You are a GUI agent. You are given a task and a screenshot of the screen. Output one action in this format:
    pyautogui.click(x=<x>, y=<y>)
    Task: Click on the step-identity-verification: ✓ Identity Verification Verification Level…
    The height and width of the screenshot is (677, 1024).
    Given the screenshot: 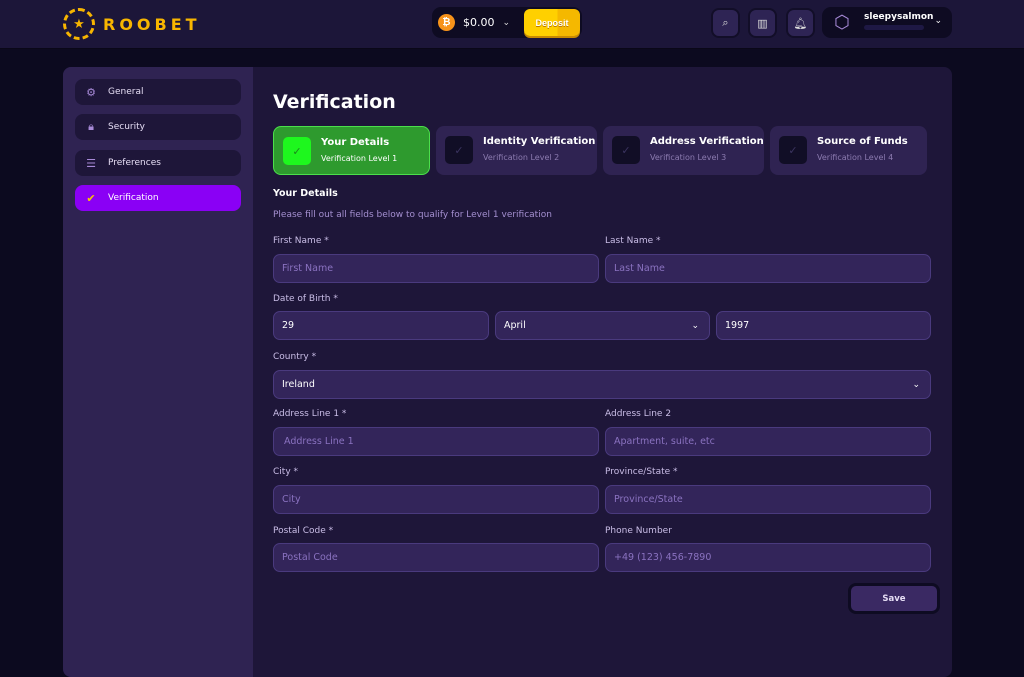 What is the action you would take?
    pyautogui.click(x=516, y=150)
    